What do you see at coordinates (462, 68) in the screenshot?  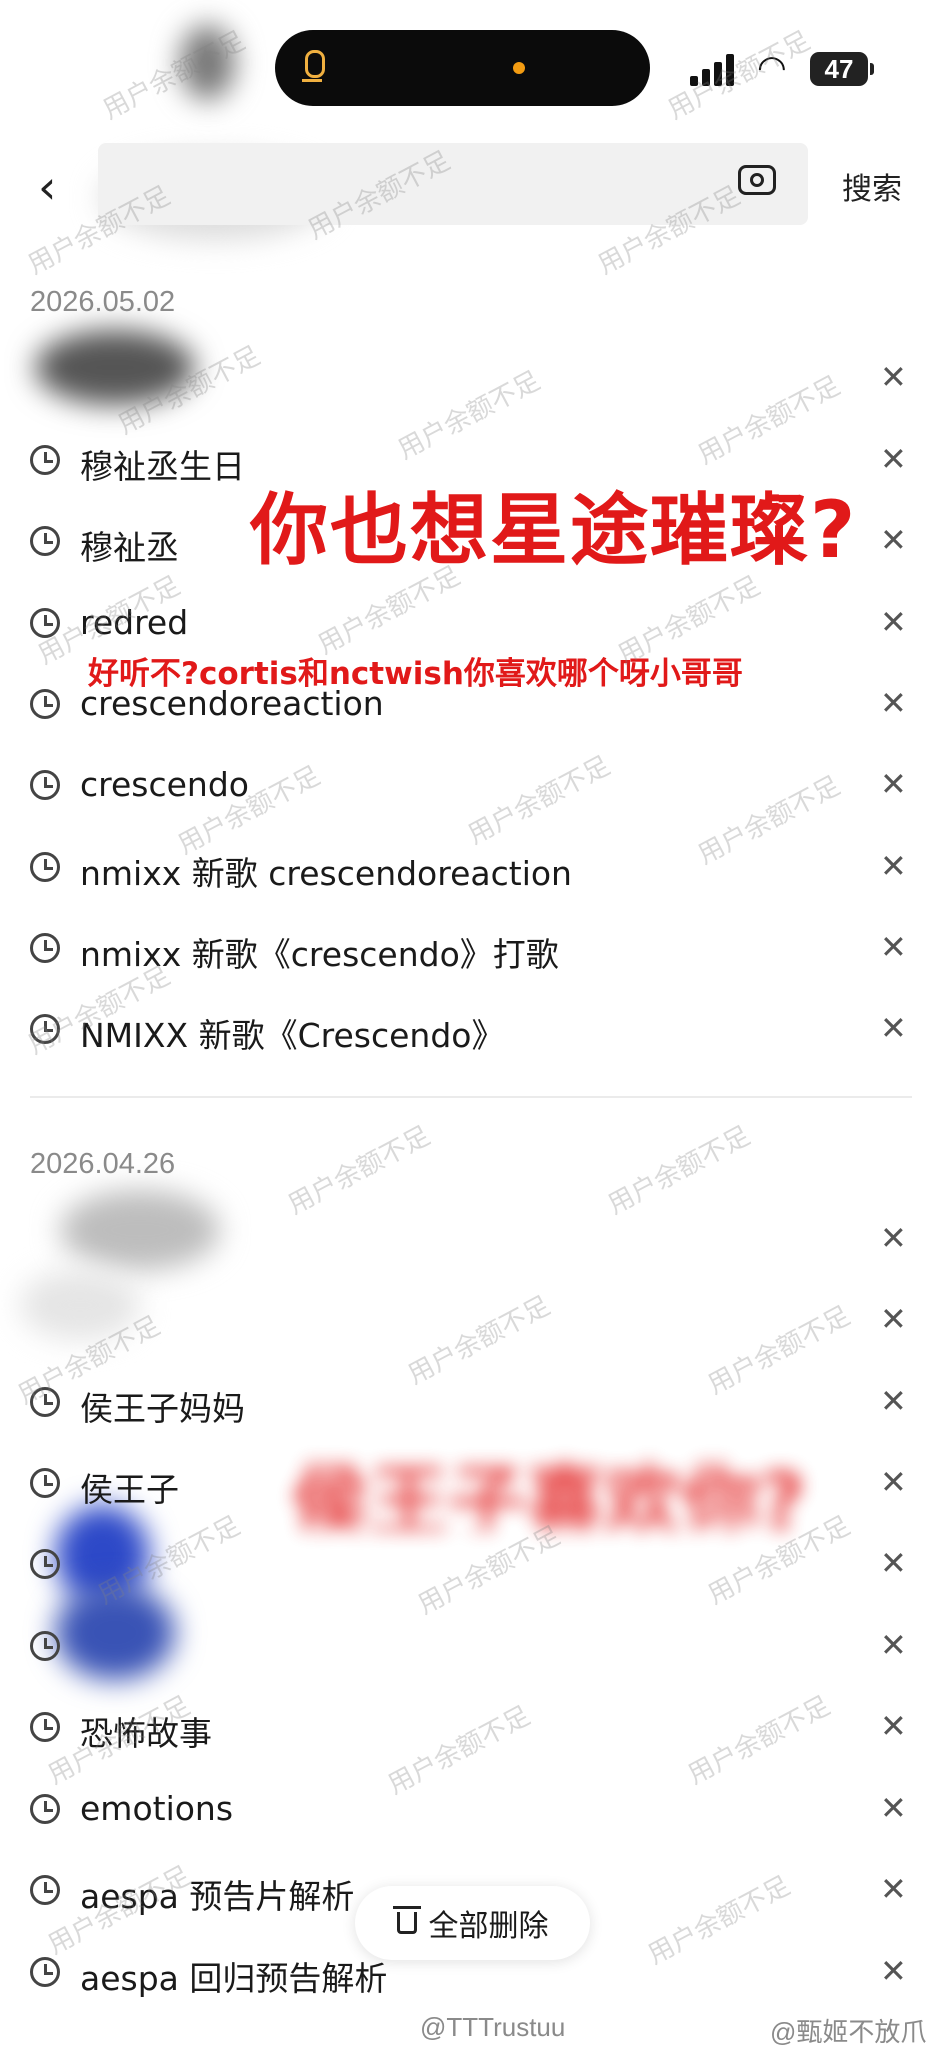 I see `dynamic-island` at bounding box center [462, 68].